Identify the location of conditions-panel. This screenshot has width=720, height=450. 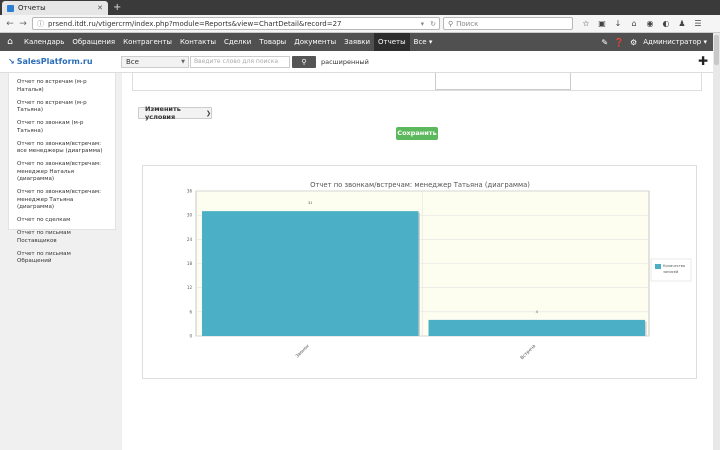
(417, 82).